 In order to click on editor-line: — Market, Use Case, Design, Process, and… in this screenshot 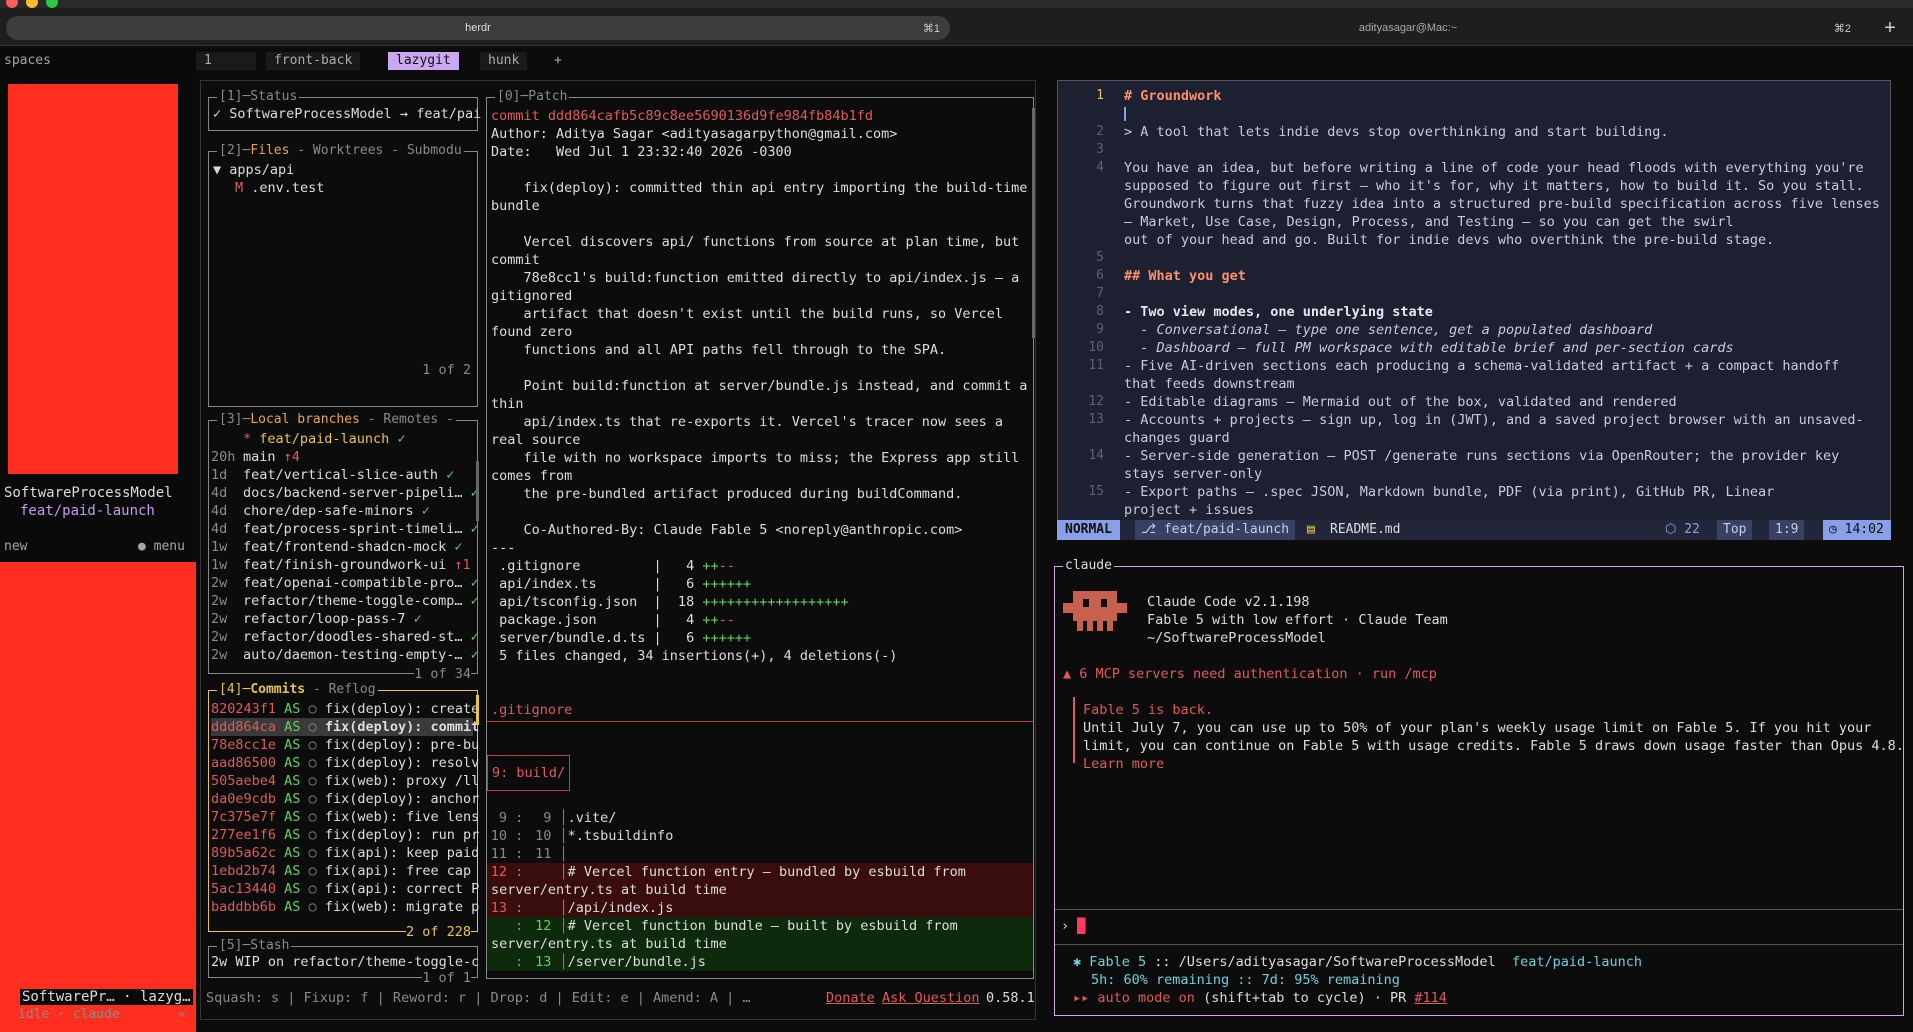, I will do `click(1429, 222)`.